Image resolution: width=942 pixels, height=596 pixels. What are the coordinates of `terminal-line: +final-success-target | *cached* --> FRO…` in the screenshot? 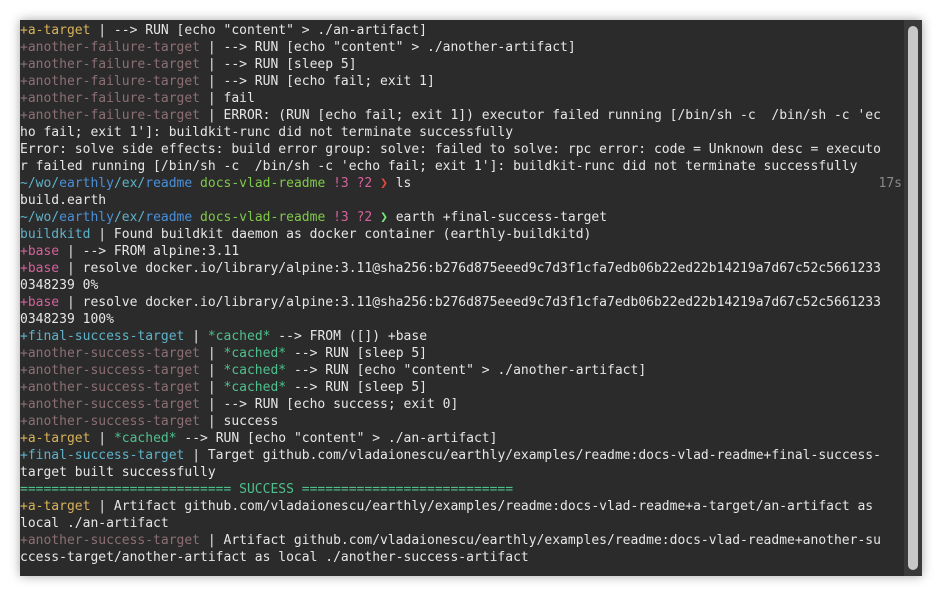 It's located at (461, 336).